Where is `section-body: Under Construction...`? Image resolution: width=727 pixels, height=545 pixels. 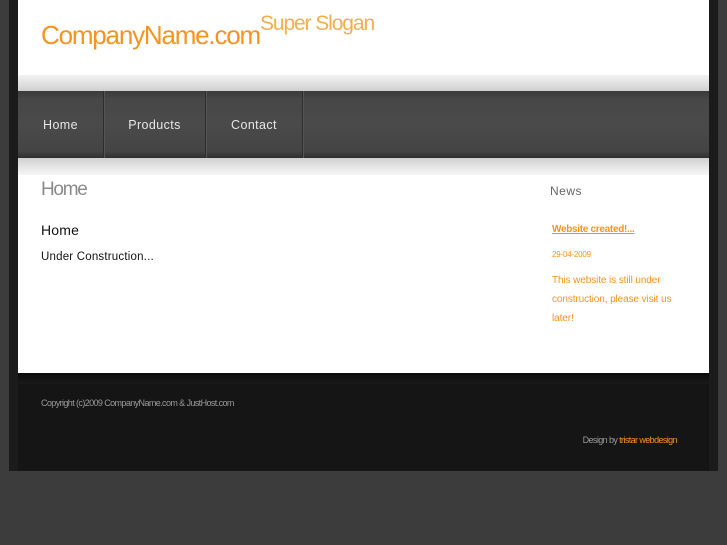
section-body: Under Construction... is located at coordinates (97, 257).